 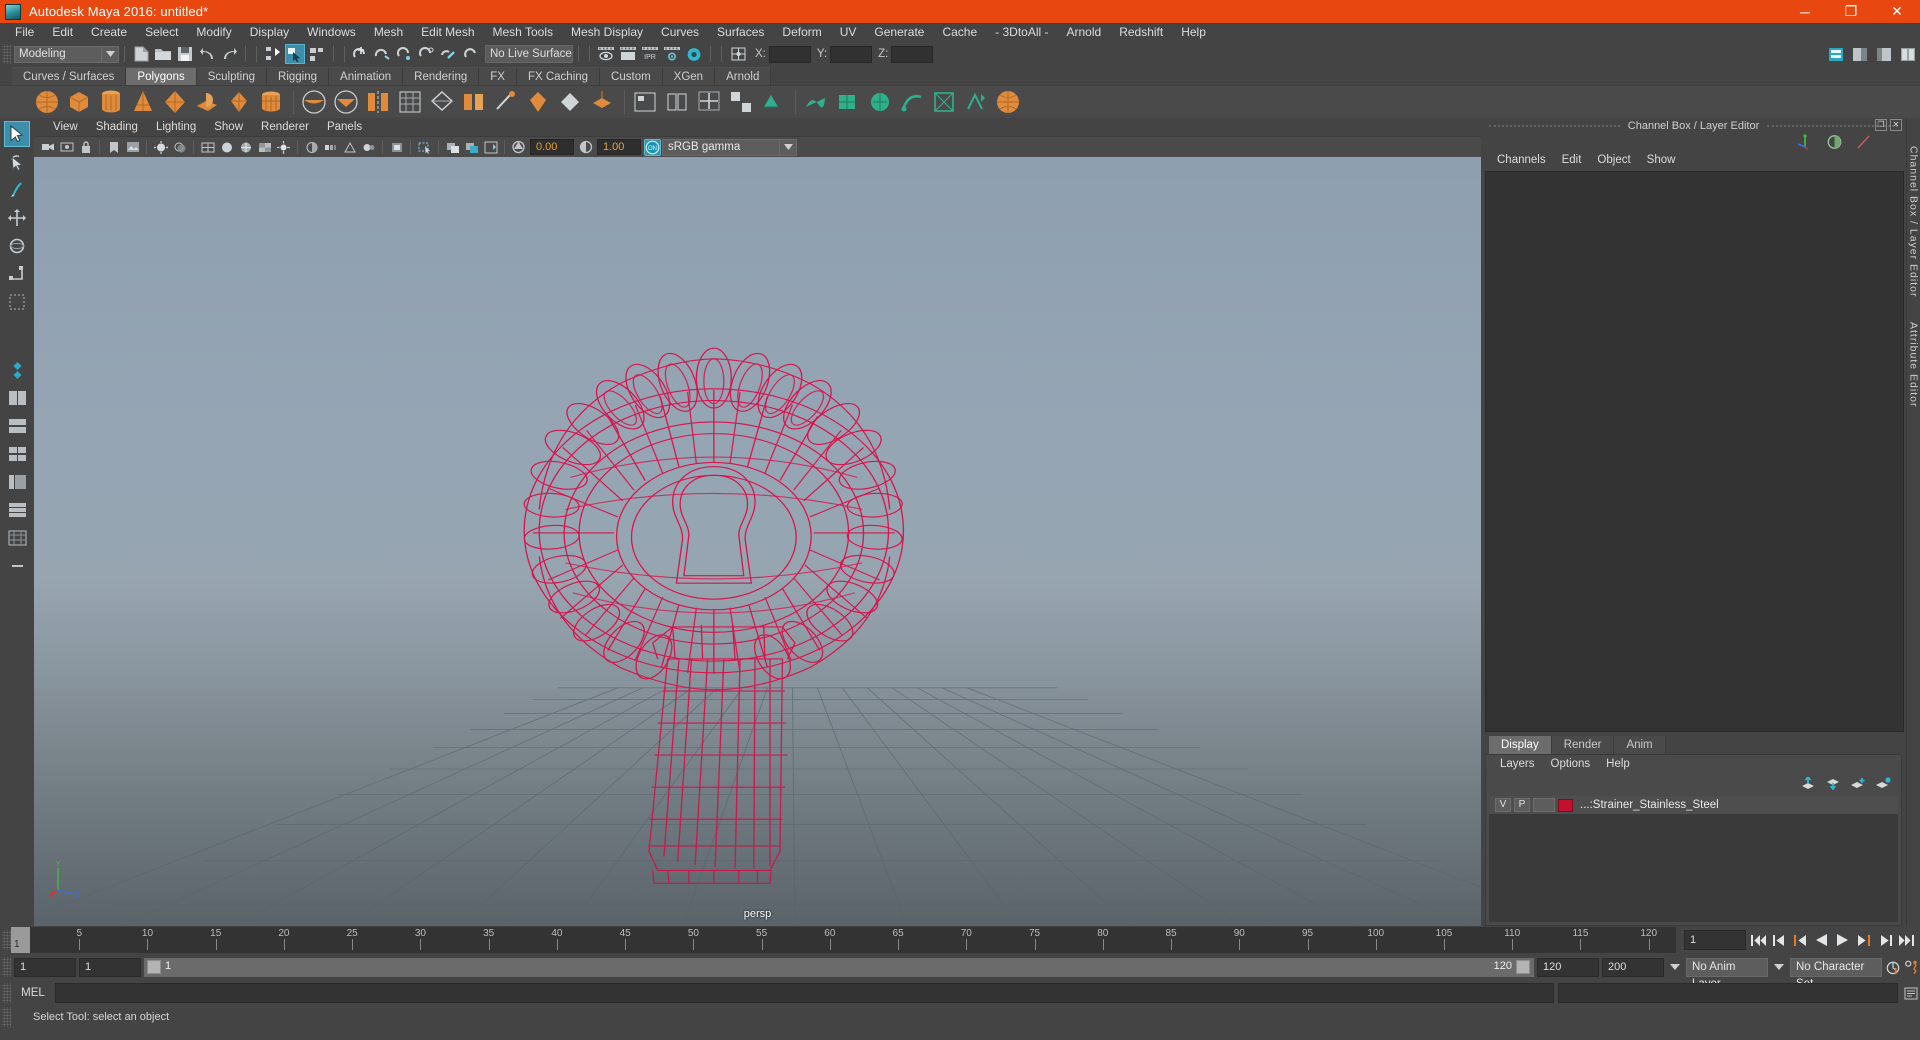 What do you see at coordinates (1193, 32) in the screenshot?
I see `menu-help: Help` at bounding box center [1193, 32].